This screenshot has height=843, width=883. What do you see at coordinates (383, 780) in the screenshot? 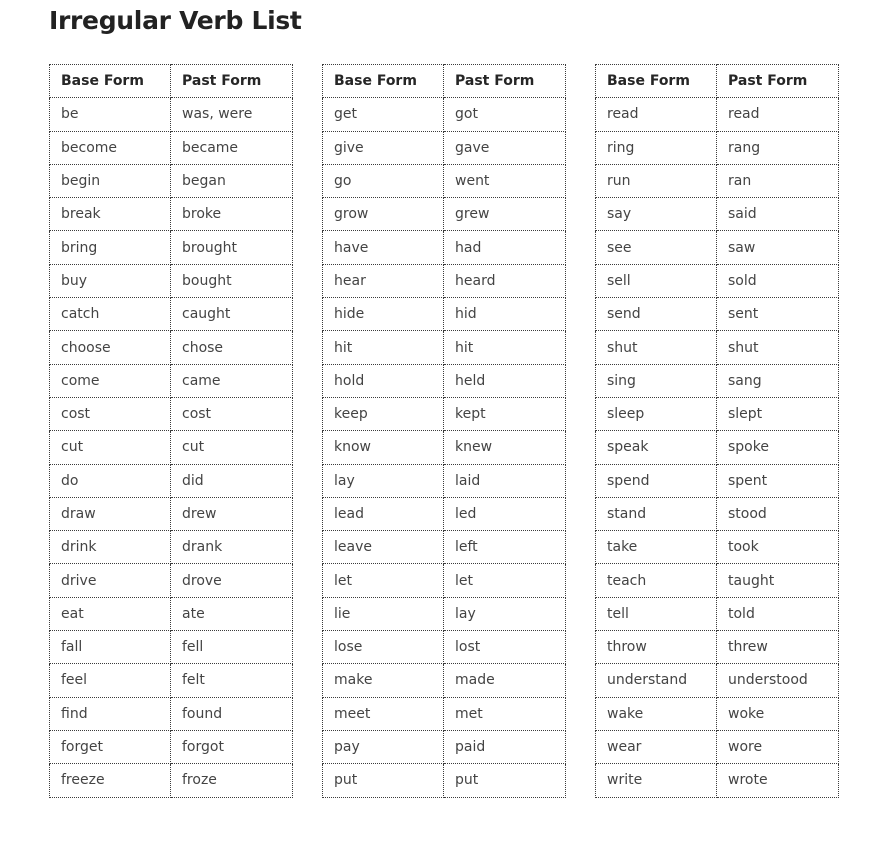
I see `base-form-cell: put` at bounding box center [383, 780].